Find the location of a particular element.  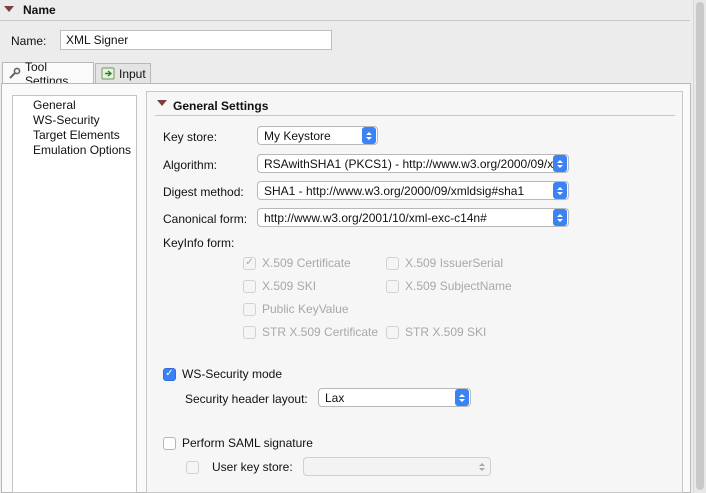

keyinfo-public-keyvalue: Public KeyValue is located at coordinates (296, 309).